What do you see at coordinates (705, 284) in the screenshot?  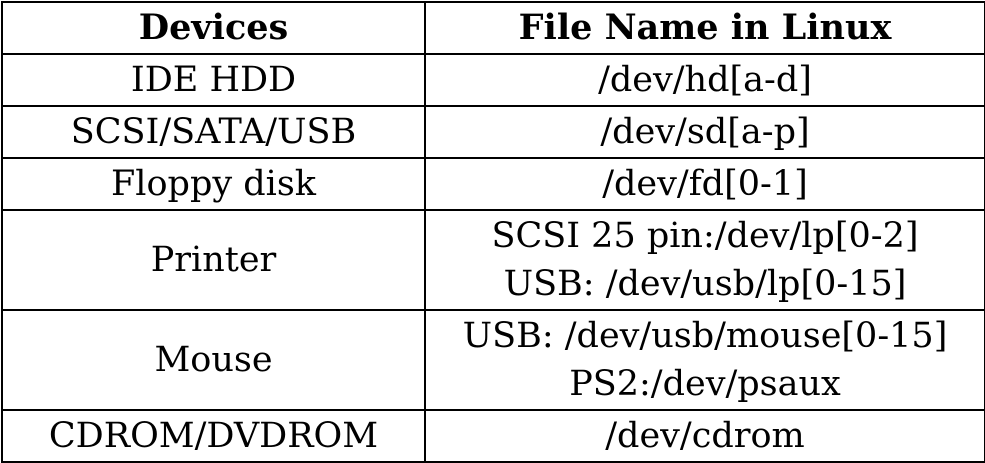 I see `file-path: USB: /dev/usb/lp[0-15]` at bounding box center [705, 284].